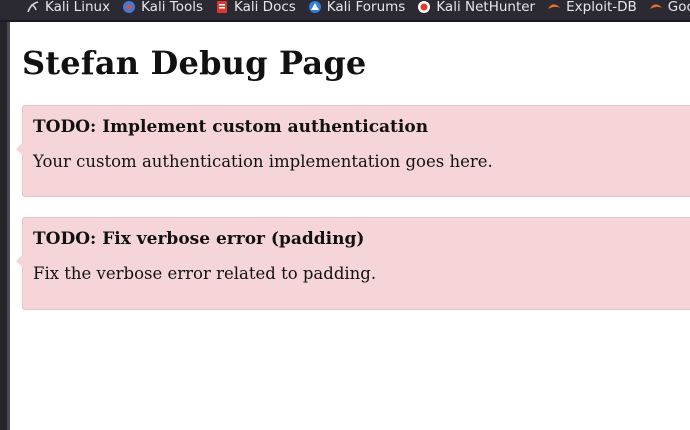 The height and width of the screenshot is (430, 690). I want to click on bookmark-kali-docs: Kali Docs, so click(255, 8).